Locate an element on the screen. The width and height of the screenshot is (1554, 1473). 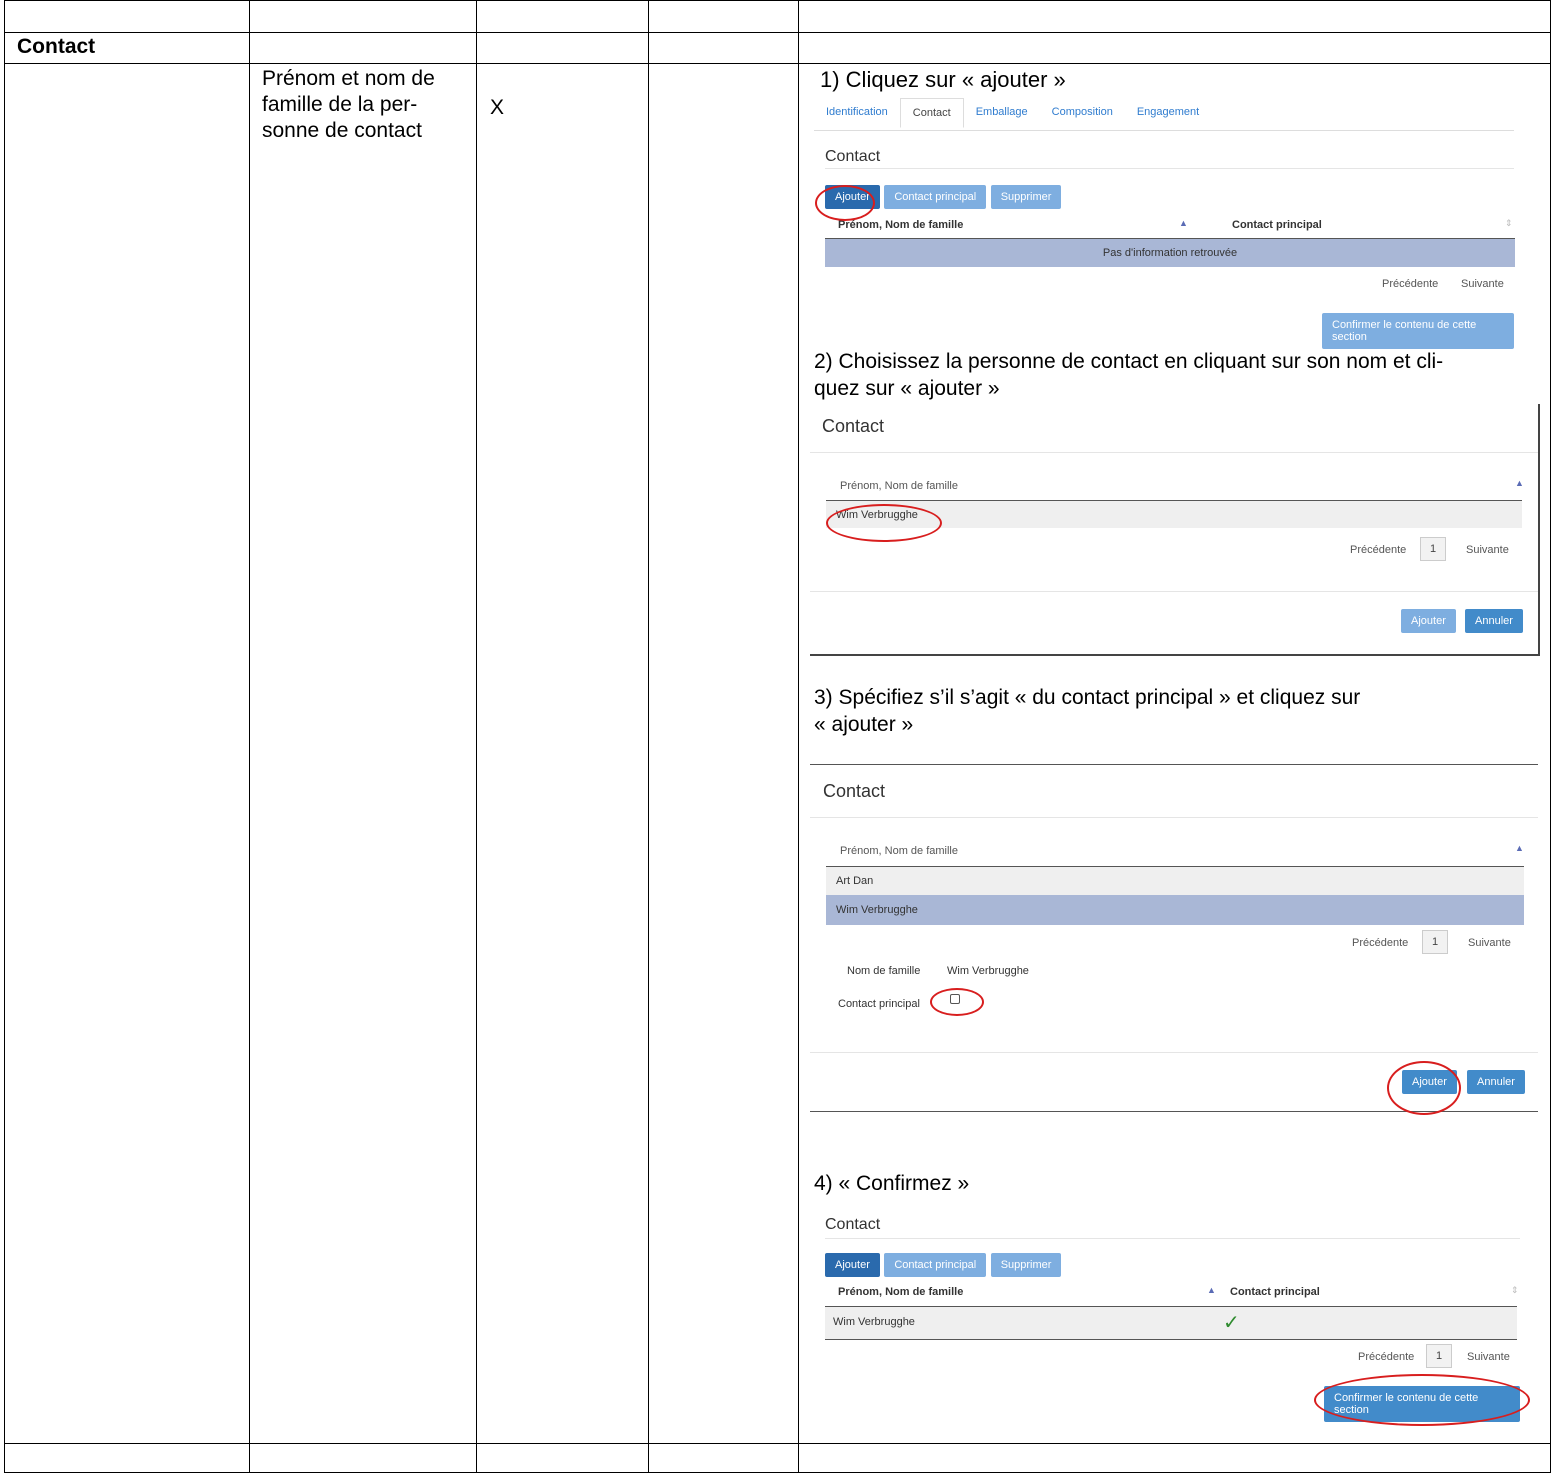
tab-contact: Contact is located at coordinates (931, 113).